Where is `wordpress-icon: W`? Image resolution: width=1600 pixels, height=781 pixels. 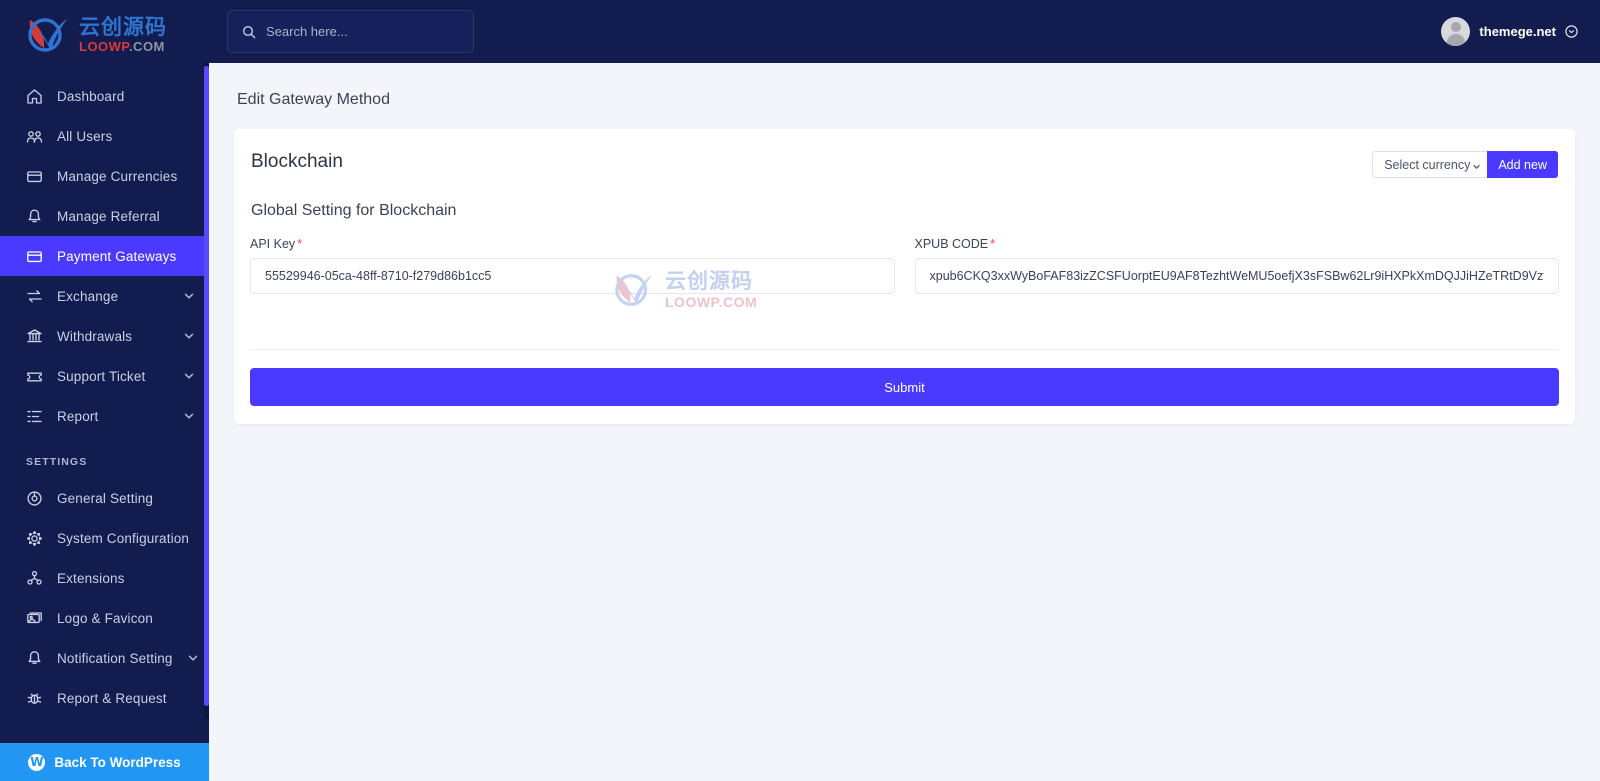
wordpress-icon: W is located at coordinates (37, 762).